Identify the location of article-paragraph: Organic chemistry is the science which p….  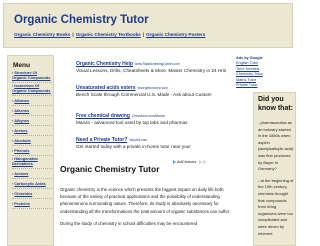
(145, 200).